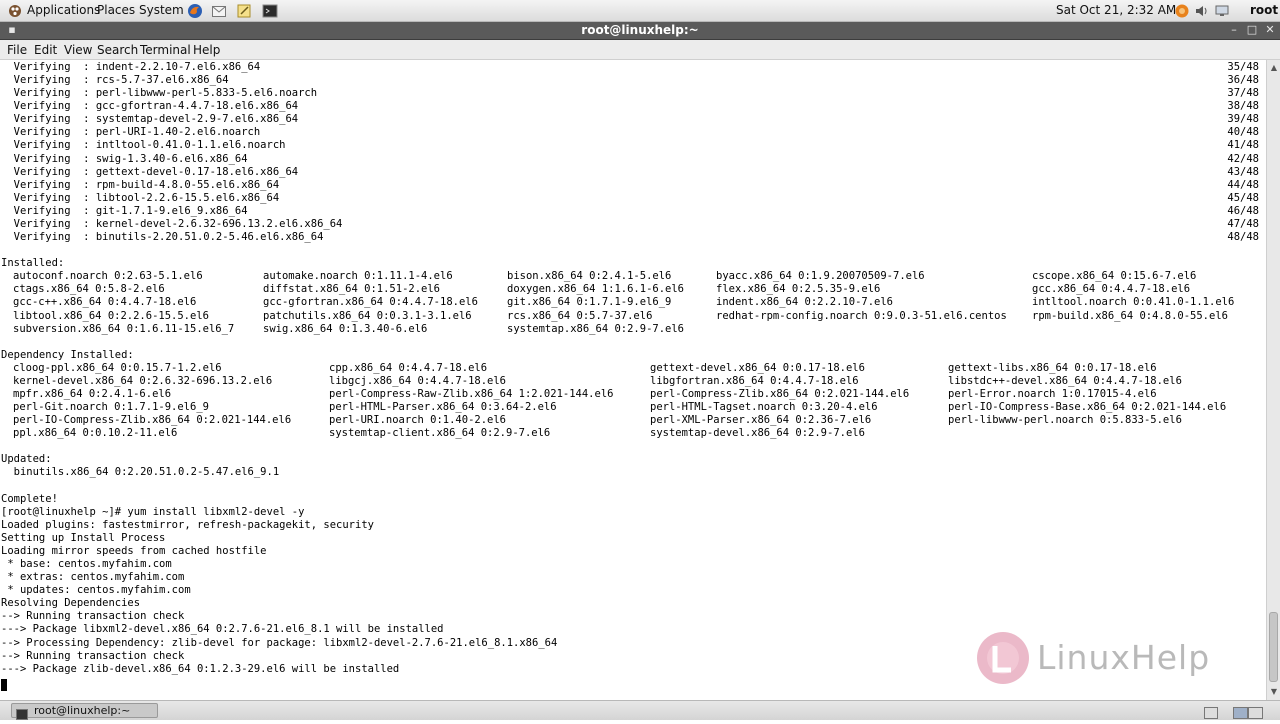 Image resolution: width=1280 pixels, height=724 pixels. What do you see at coordinates (798, 289) in the screenshot?
I see `installed-package: flex.x86_64 0:2.5.35-9.el6` at bounding box center [798, 289].